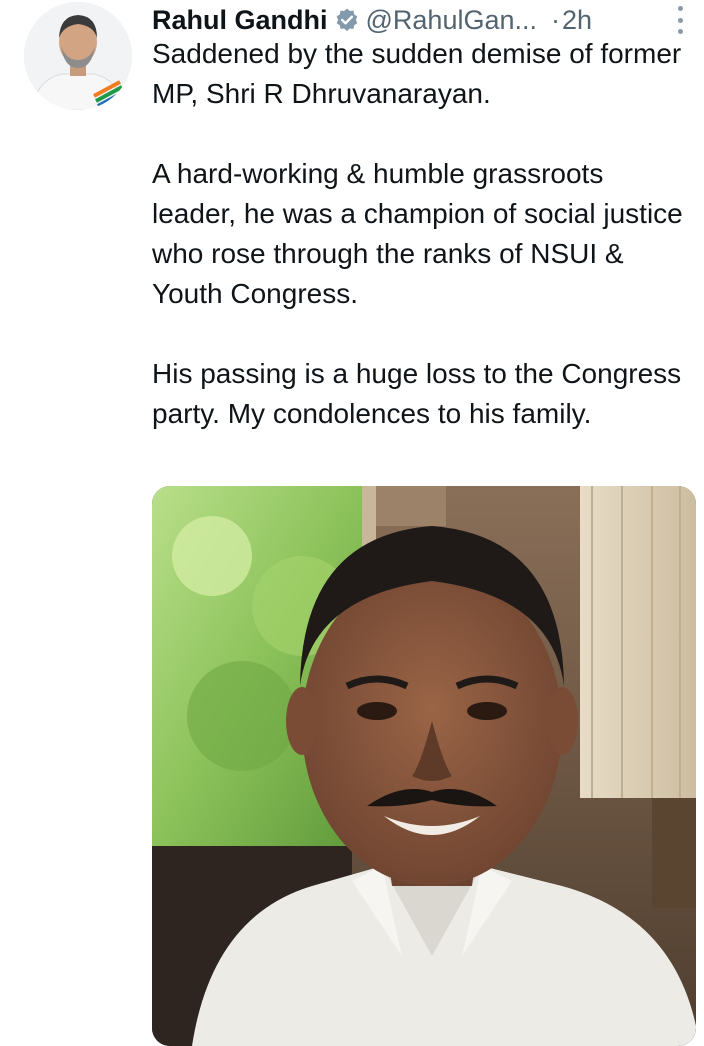 This screenshot has width=704, height=1046. Describe the element at coordinates (240, 20) in the screenshot. I see `author-name: Rahul Gandhi` at that location.